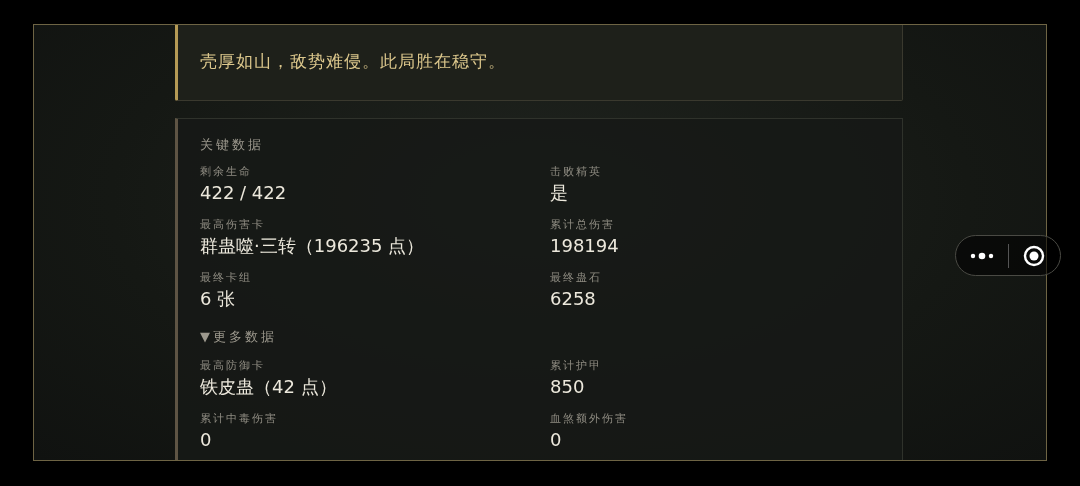  What do you see at coordinates (589, 419) in the screenshot?
I see `stat-label: 血煞额外伤害` at bounding box center [589, 419].